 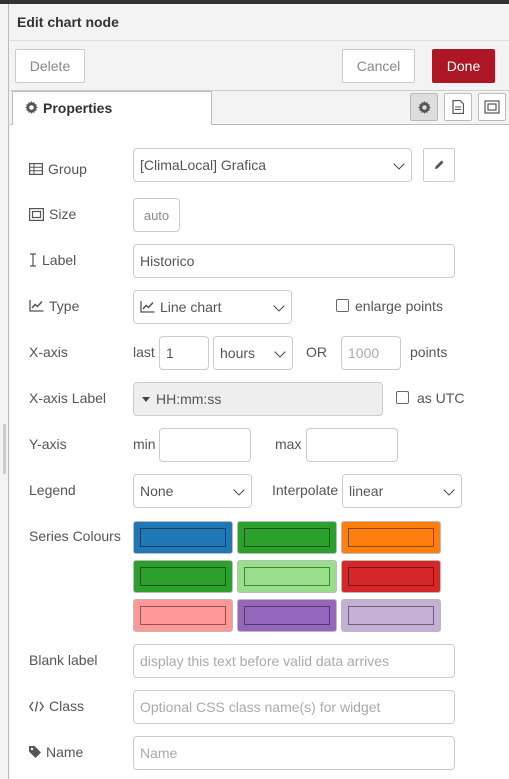 What do you see at coordinates (352, 445) in the screenshot?
I see `ymax-input` at bounding box center [352, 445].